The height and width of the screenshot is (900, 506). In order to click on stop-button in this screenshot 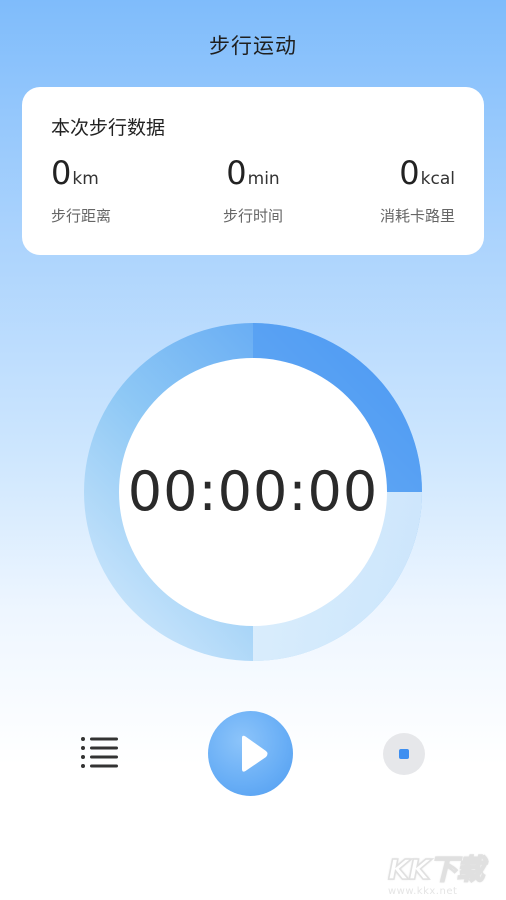, I will do `click(404, 754)`.